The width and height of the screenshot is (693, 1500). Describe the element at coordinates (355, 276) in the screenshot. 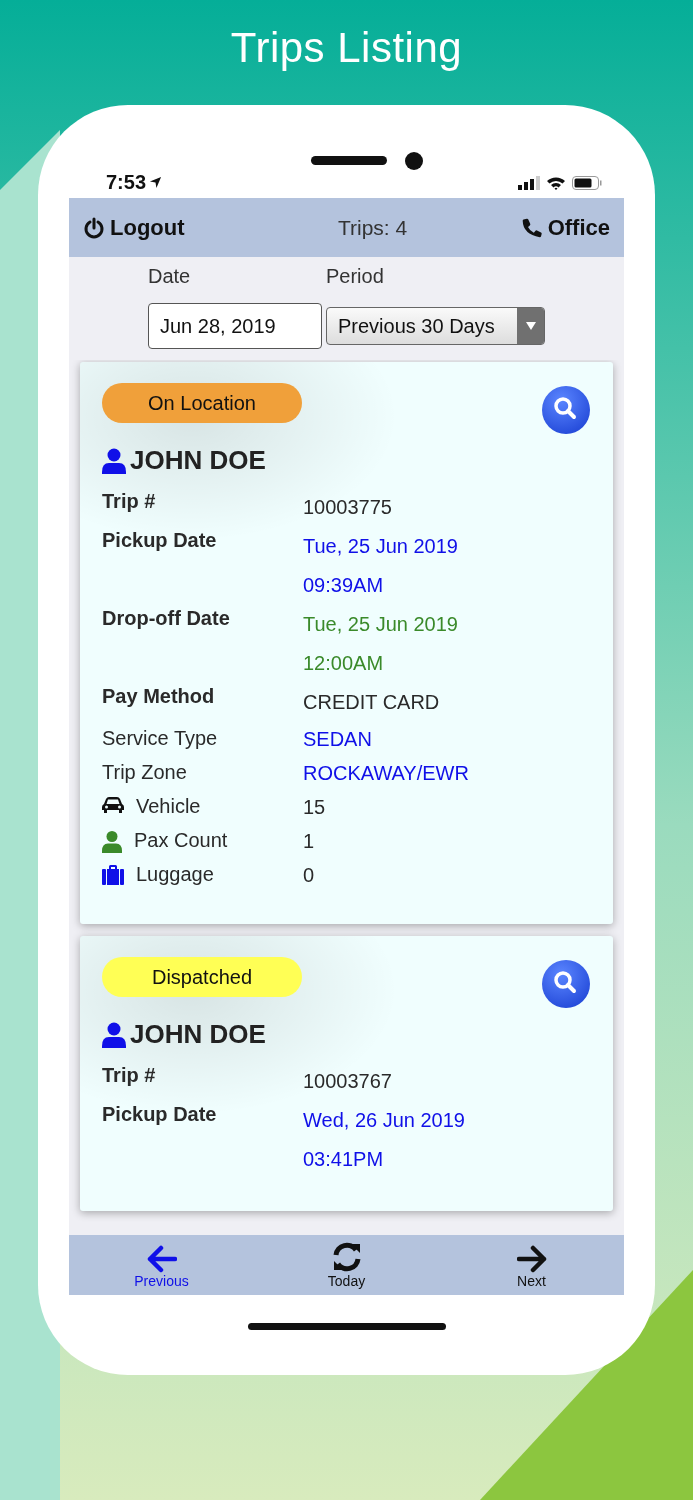

I see `period-label: Period` at that location.